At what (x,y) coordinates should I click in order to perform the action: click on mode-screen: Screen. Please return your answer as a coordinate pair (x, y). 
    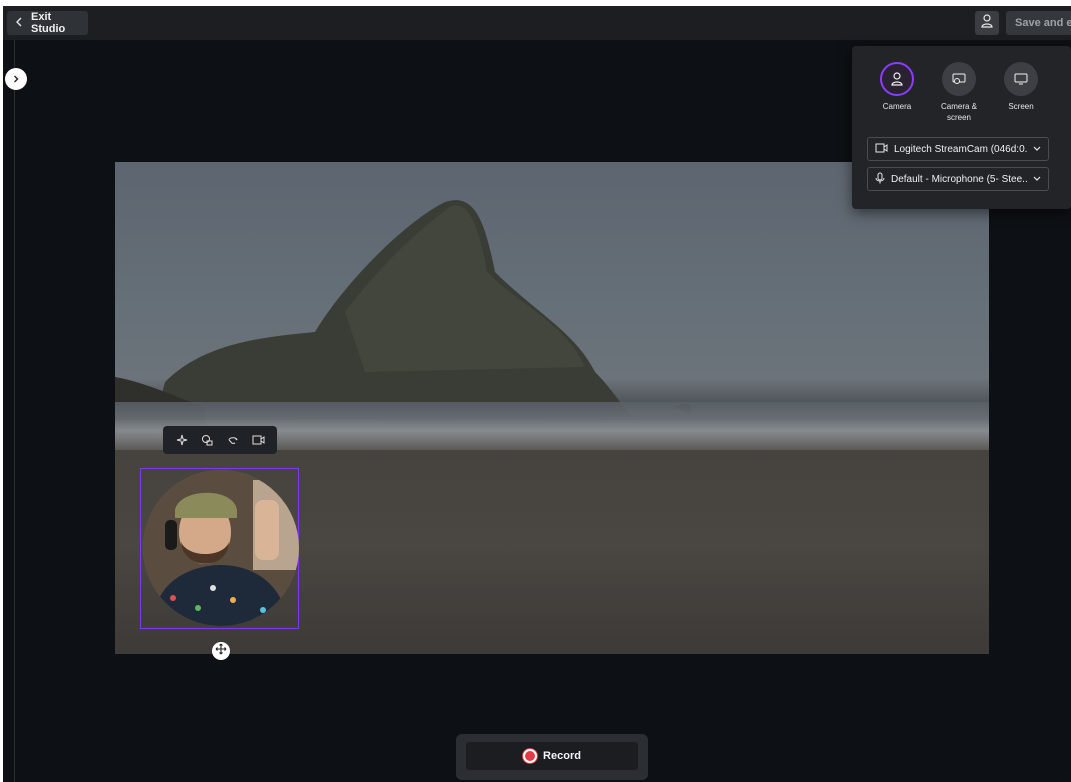
    Looking at the image, I should click on (1021, 87).